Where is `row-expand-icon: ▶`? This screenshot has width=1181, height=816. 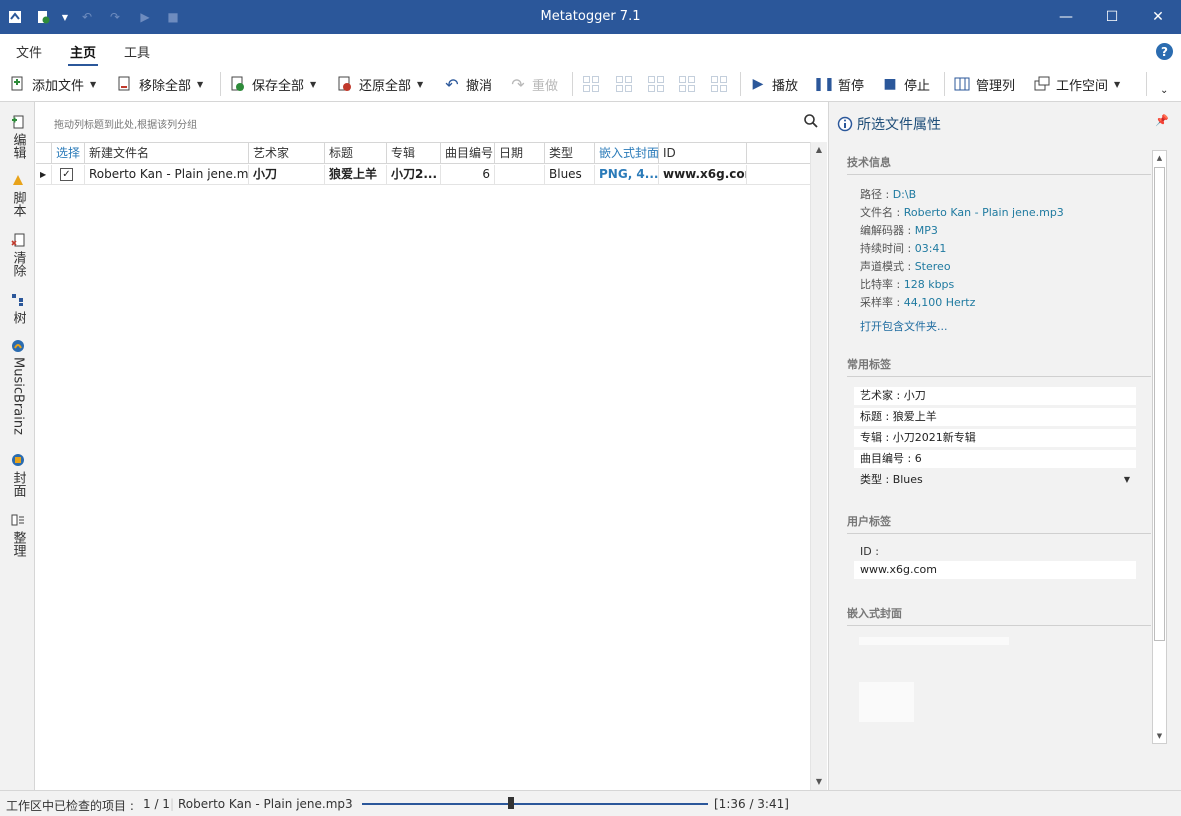
row-expand-icon: ▶ is located at coordinates (44, 174).